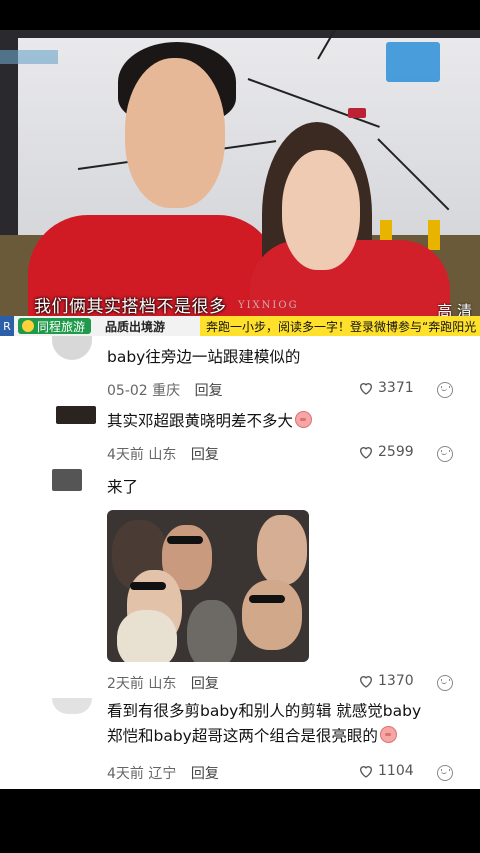 This screenshot has width=480, height=853. I want to click on comment-text: baby往旁边一站跟建模似的, so click(204, 357).